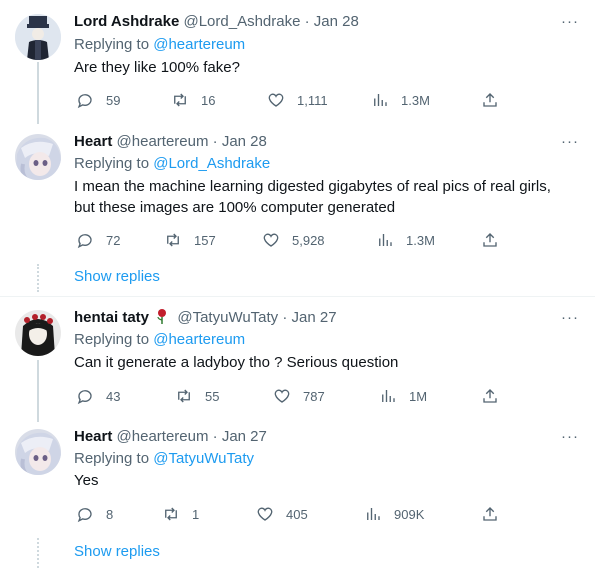 The height and width of the screenshot is (570, 595). What do you see at coordinates (98, 100) in the screenshot?
I see `reply-button: 59` at bounding box center [98, 100].